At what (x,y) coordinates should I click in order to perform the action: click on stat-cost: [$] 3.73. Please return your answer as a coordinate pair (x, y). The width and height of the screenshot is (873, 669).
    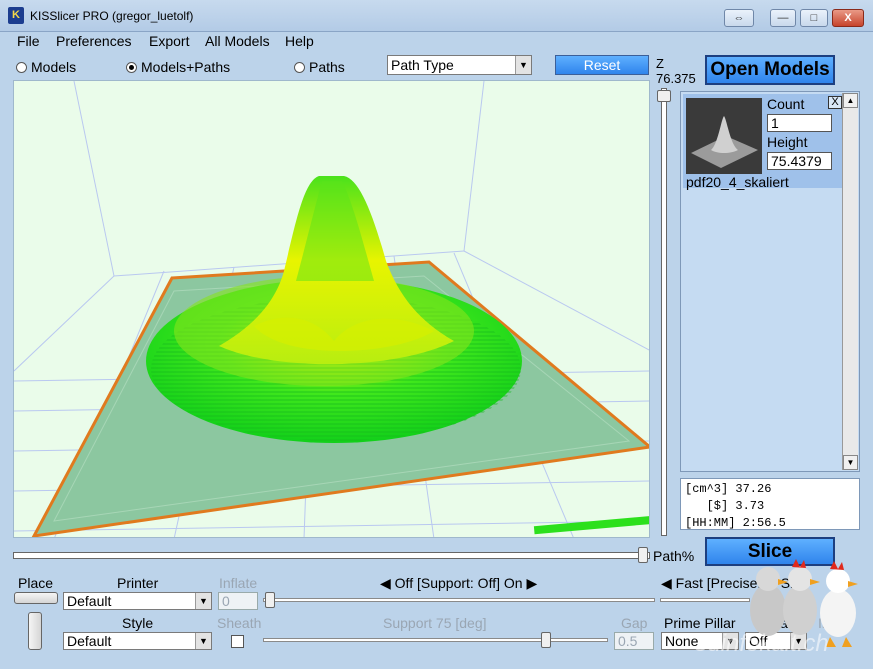
    Looking at the image, I should click on (725, 506).